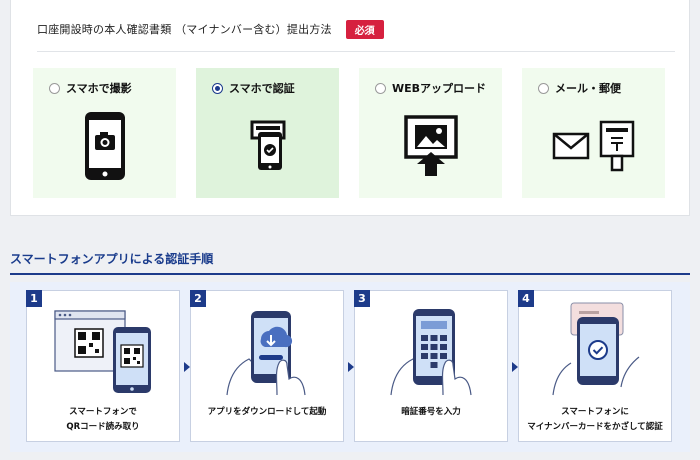 The height and width of the screenshot is (460, 700). I want to click on step-caption: アプリをダウンロードして起動, so click(267, 412).